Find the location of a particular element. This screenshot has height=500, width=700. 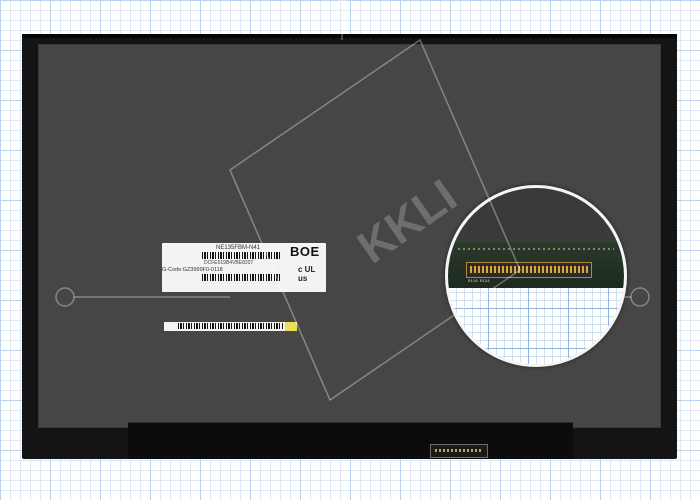

edp-connector is located at coordinates (459, 451).